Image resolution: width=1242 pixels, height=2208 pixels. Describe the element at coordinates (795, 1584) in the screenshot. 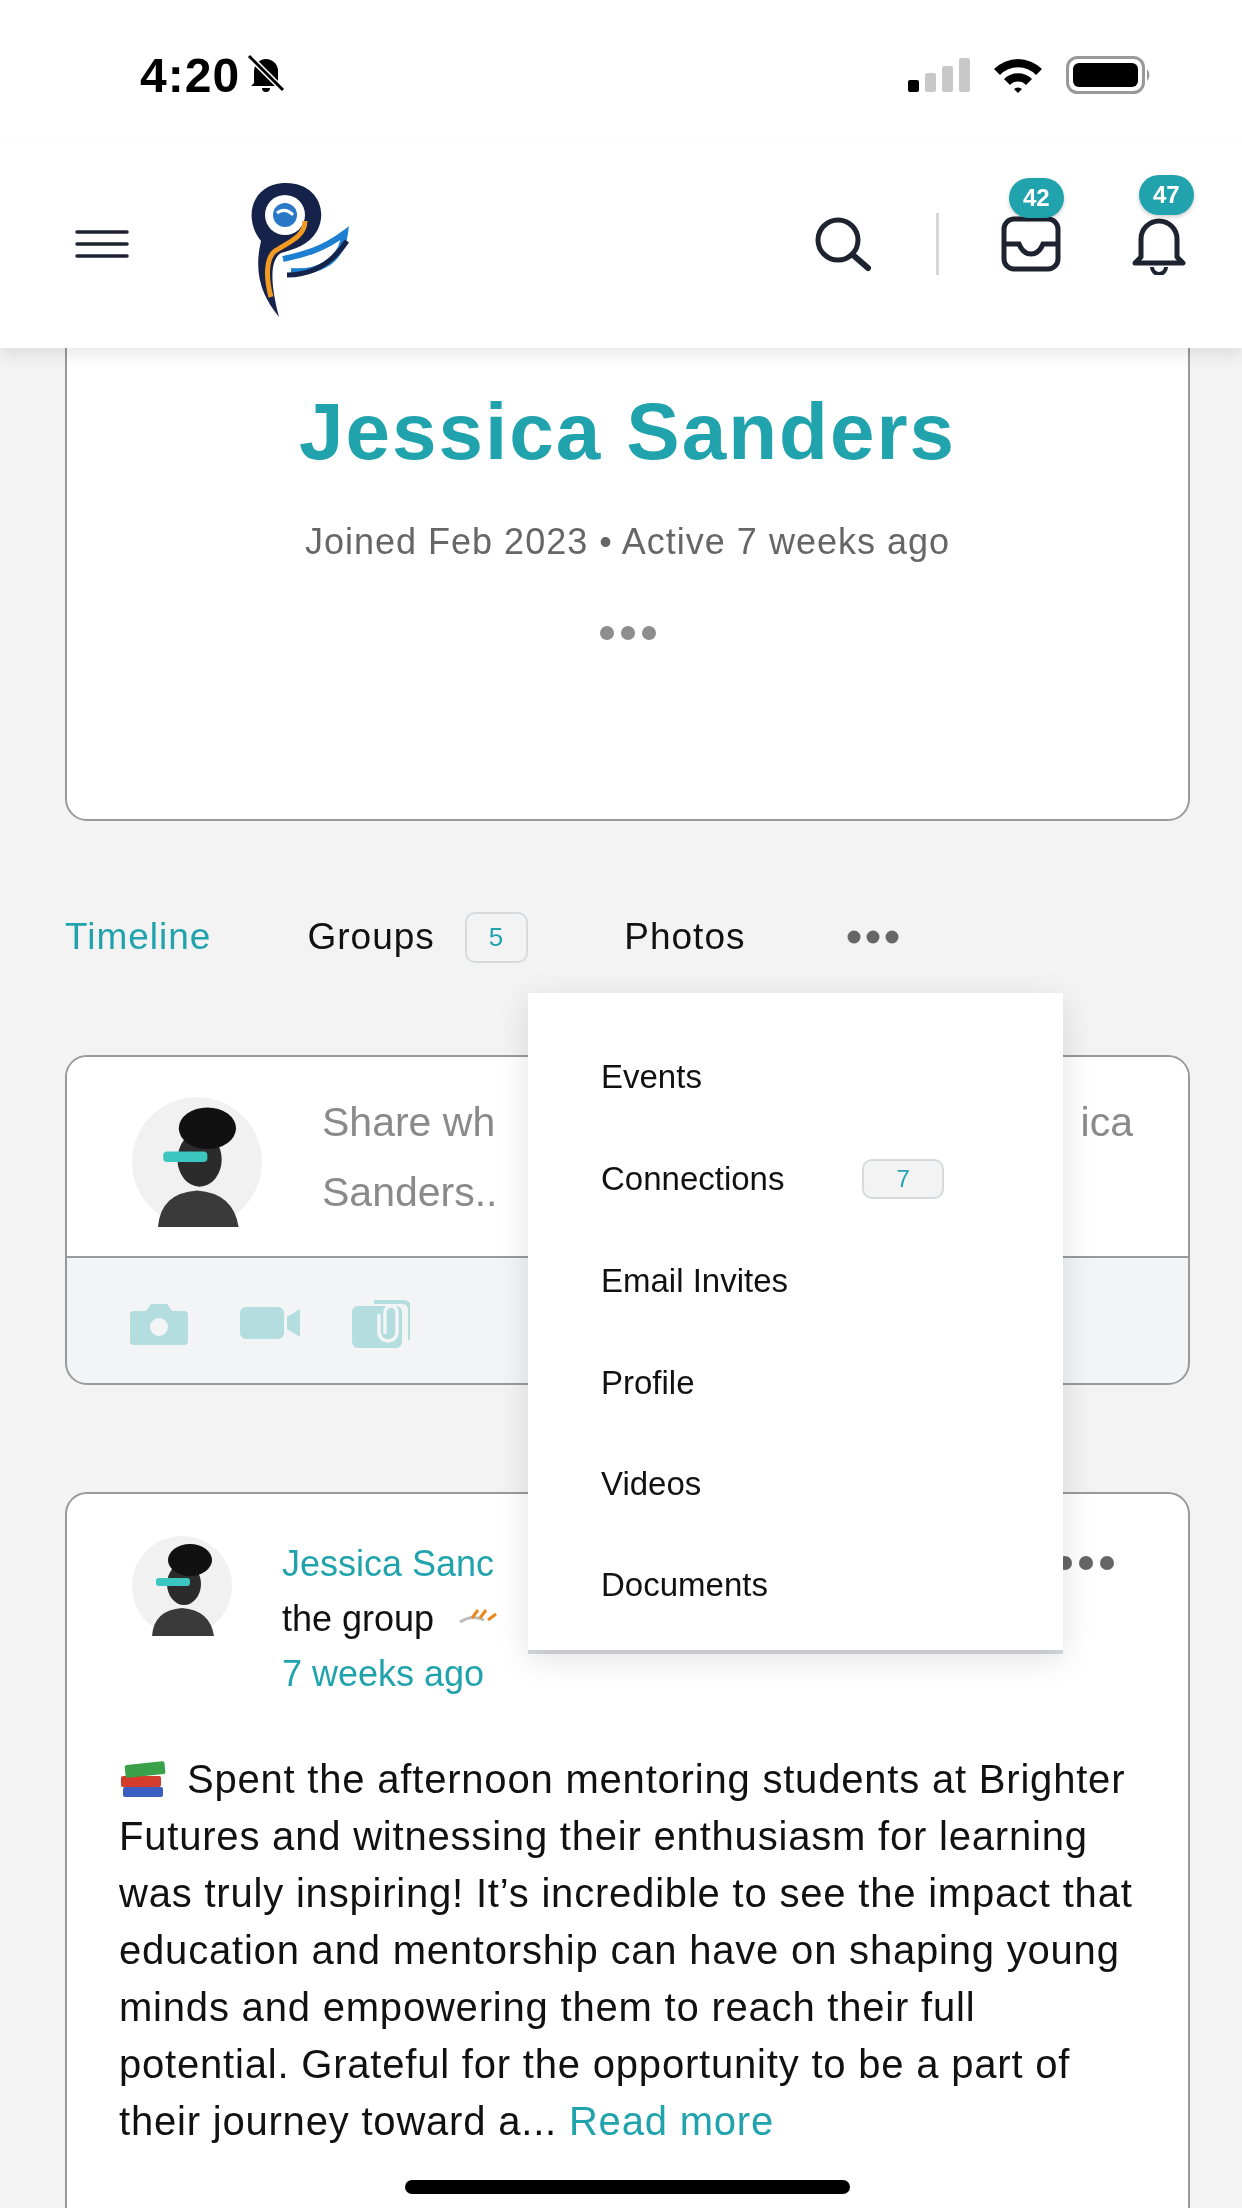

I see `menu-item: Documents` at that location.